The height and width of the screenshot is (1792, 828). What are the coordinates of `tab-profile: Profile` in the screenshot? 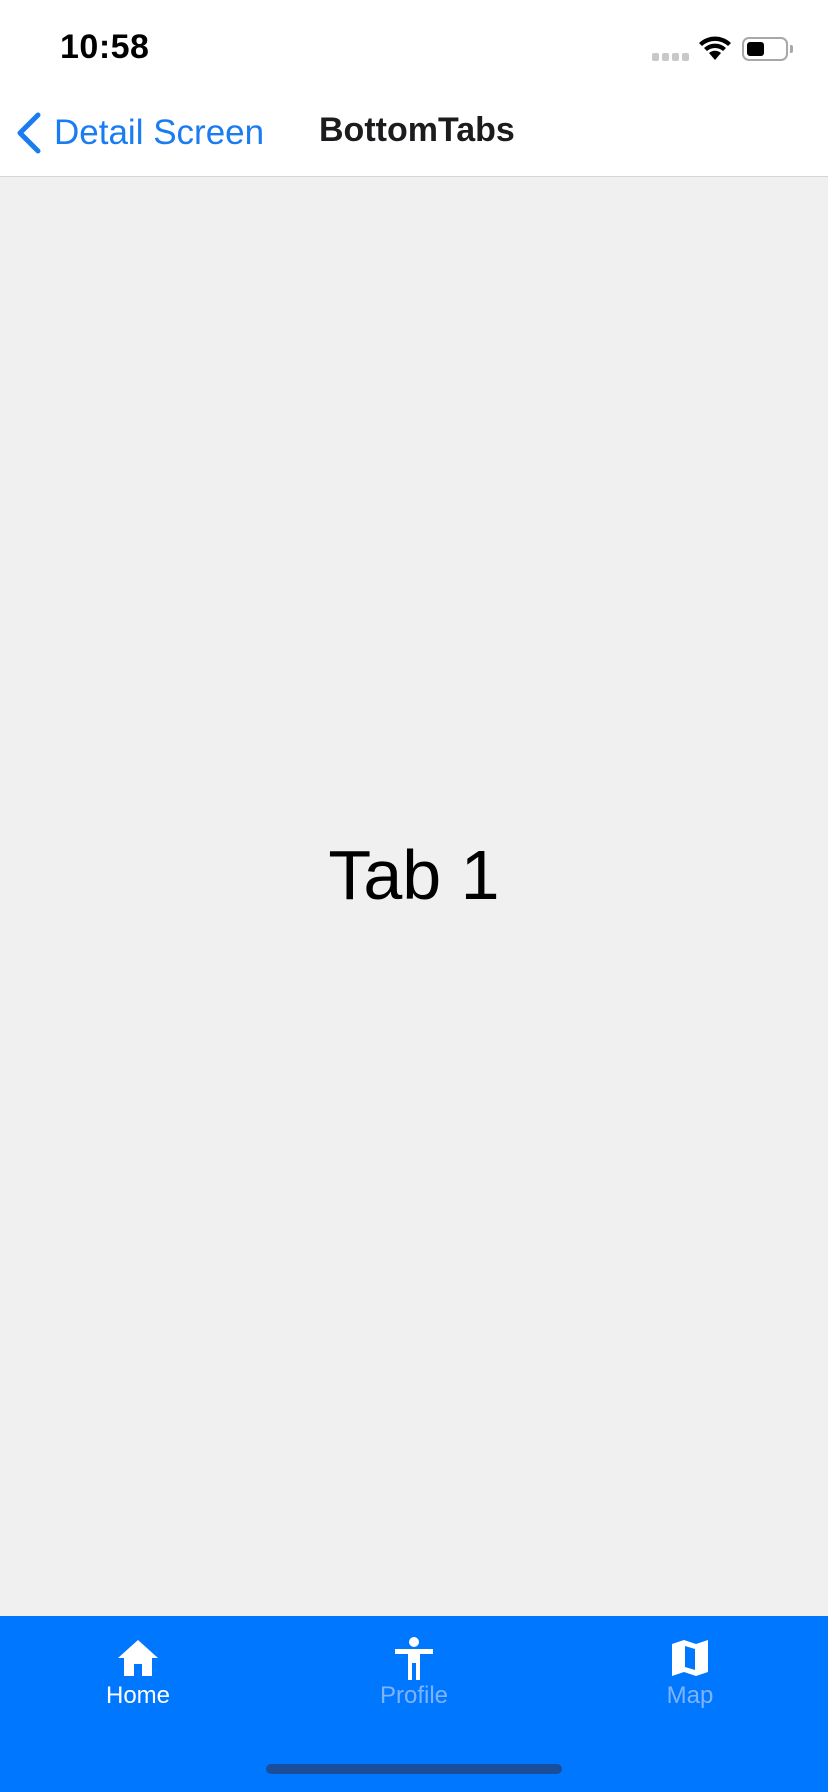 It's located at (414, 1686).